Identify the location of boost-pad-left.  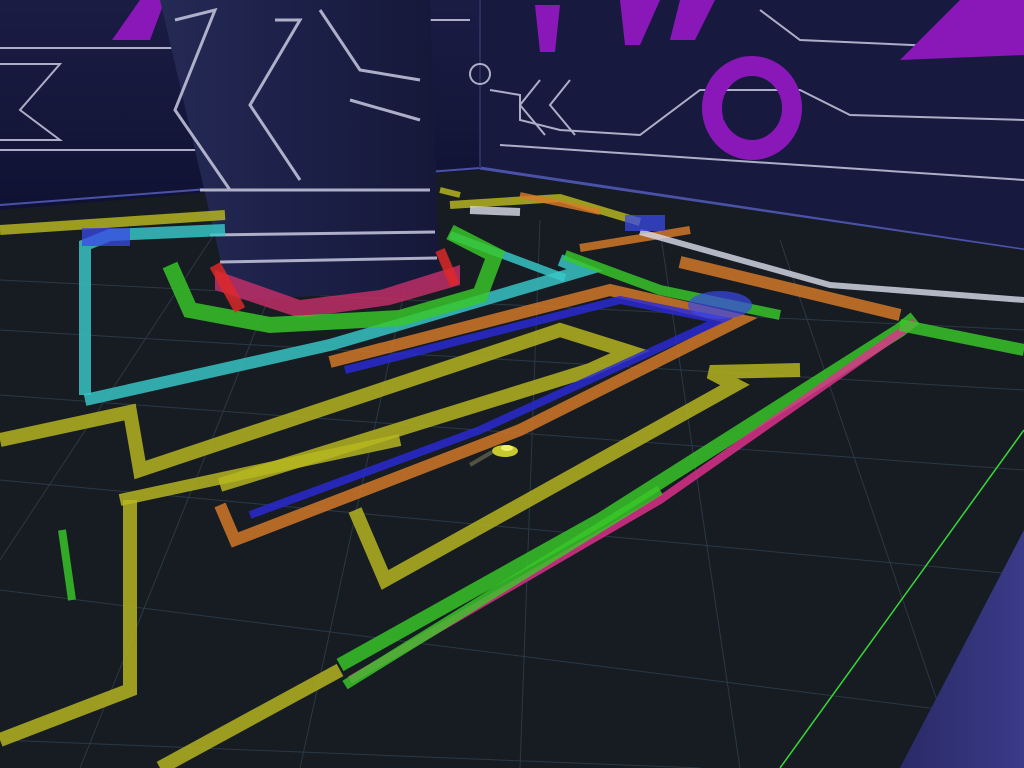
(106, 237).